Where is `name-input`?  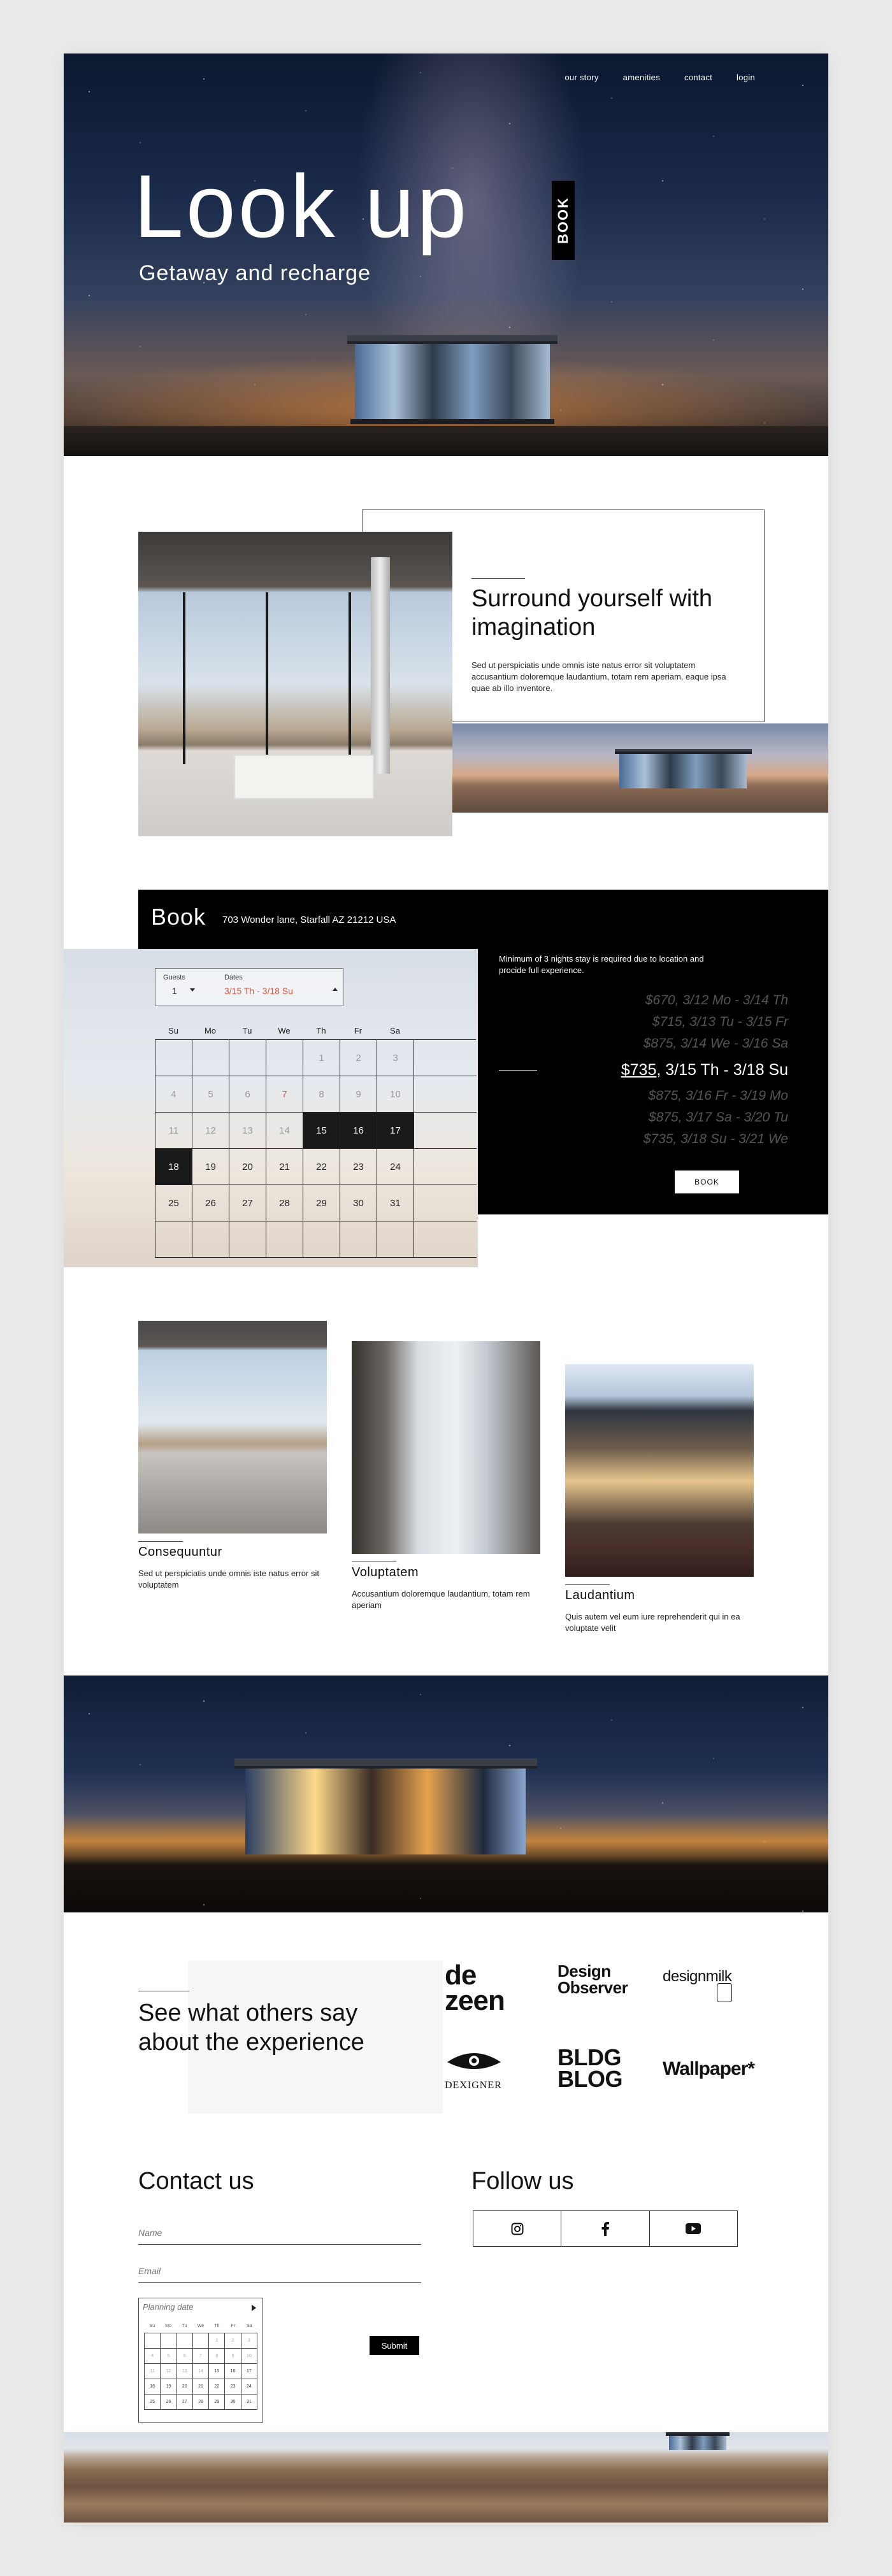 name-input is located at coordinates (279, 2233).